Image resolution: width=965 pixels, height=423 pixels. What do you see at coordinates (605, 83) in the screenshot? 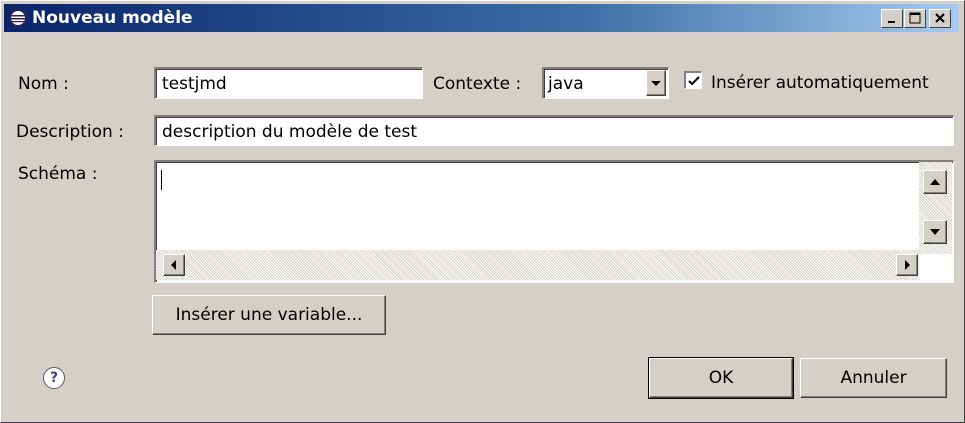
I see `context-select: java` at bounding box center [605, 83].